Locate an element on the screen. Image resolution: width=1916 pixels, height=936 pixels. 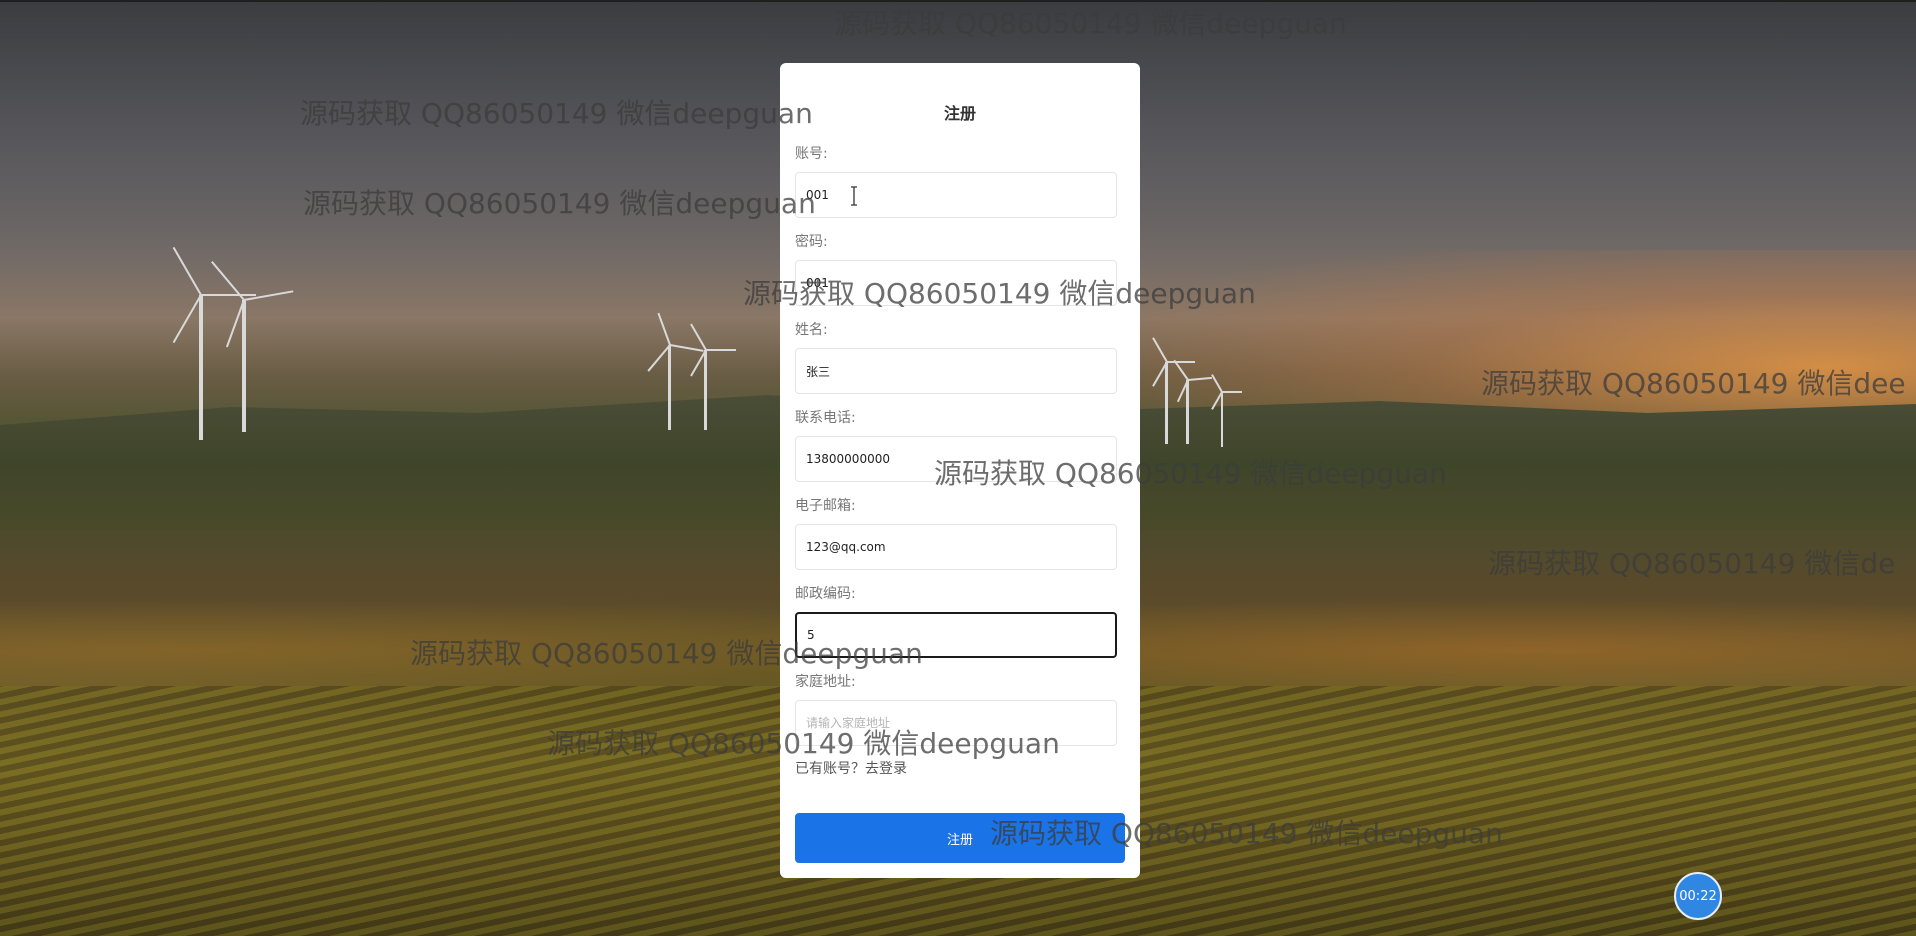
account-input is located at coordinates (956, 195).